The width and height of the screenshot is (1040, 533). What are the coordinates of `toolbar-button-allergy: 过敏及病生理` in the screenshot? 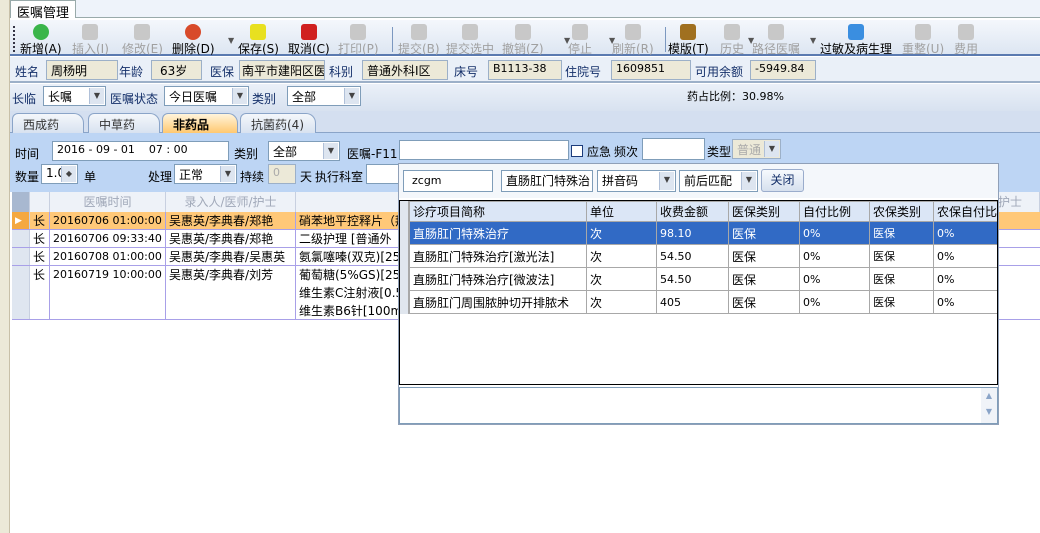 It's located at (856, 40).